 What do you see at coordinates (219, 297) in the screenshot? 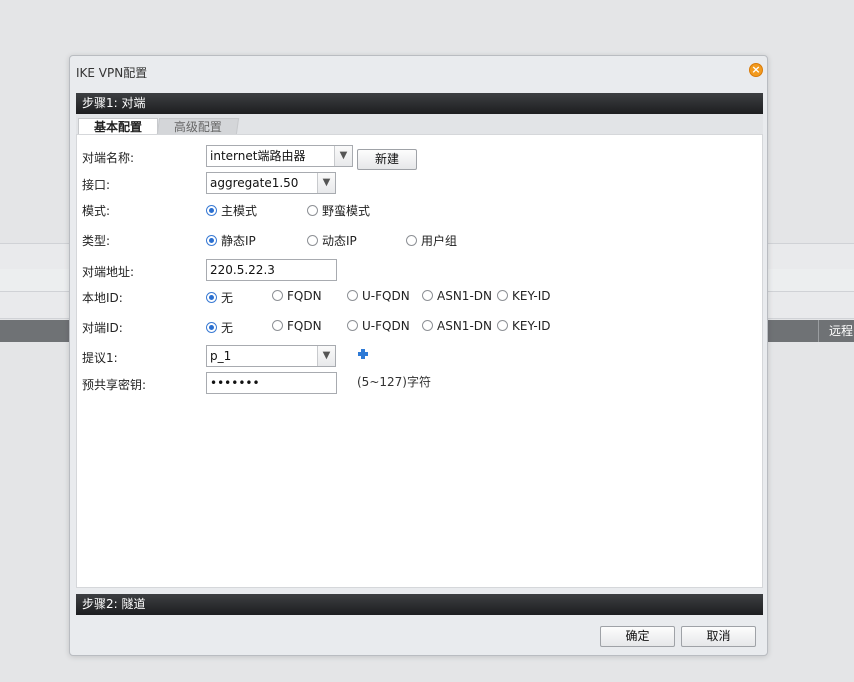
I see `local-id-none-radio: 无` at bounding box center [219, 297].